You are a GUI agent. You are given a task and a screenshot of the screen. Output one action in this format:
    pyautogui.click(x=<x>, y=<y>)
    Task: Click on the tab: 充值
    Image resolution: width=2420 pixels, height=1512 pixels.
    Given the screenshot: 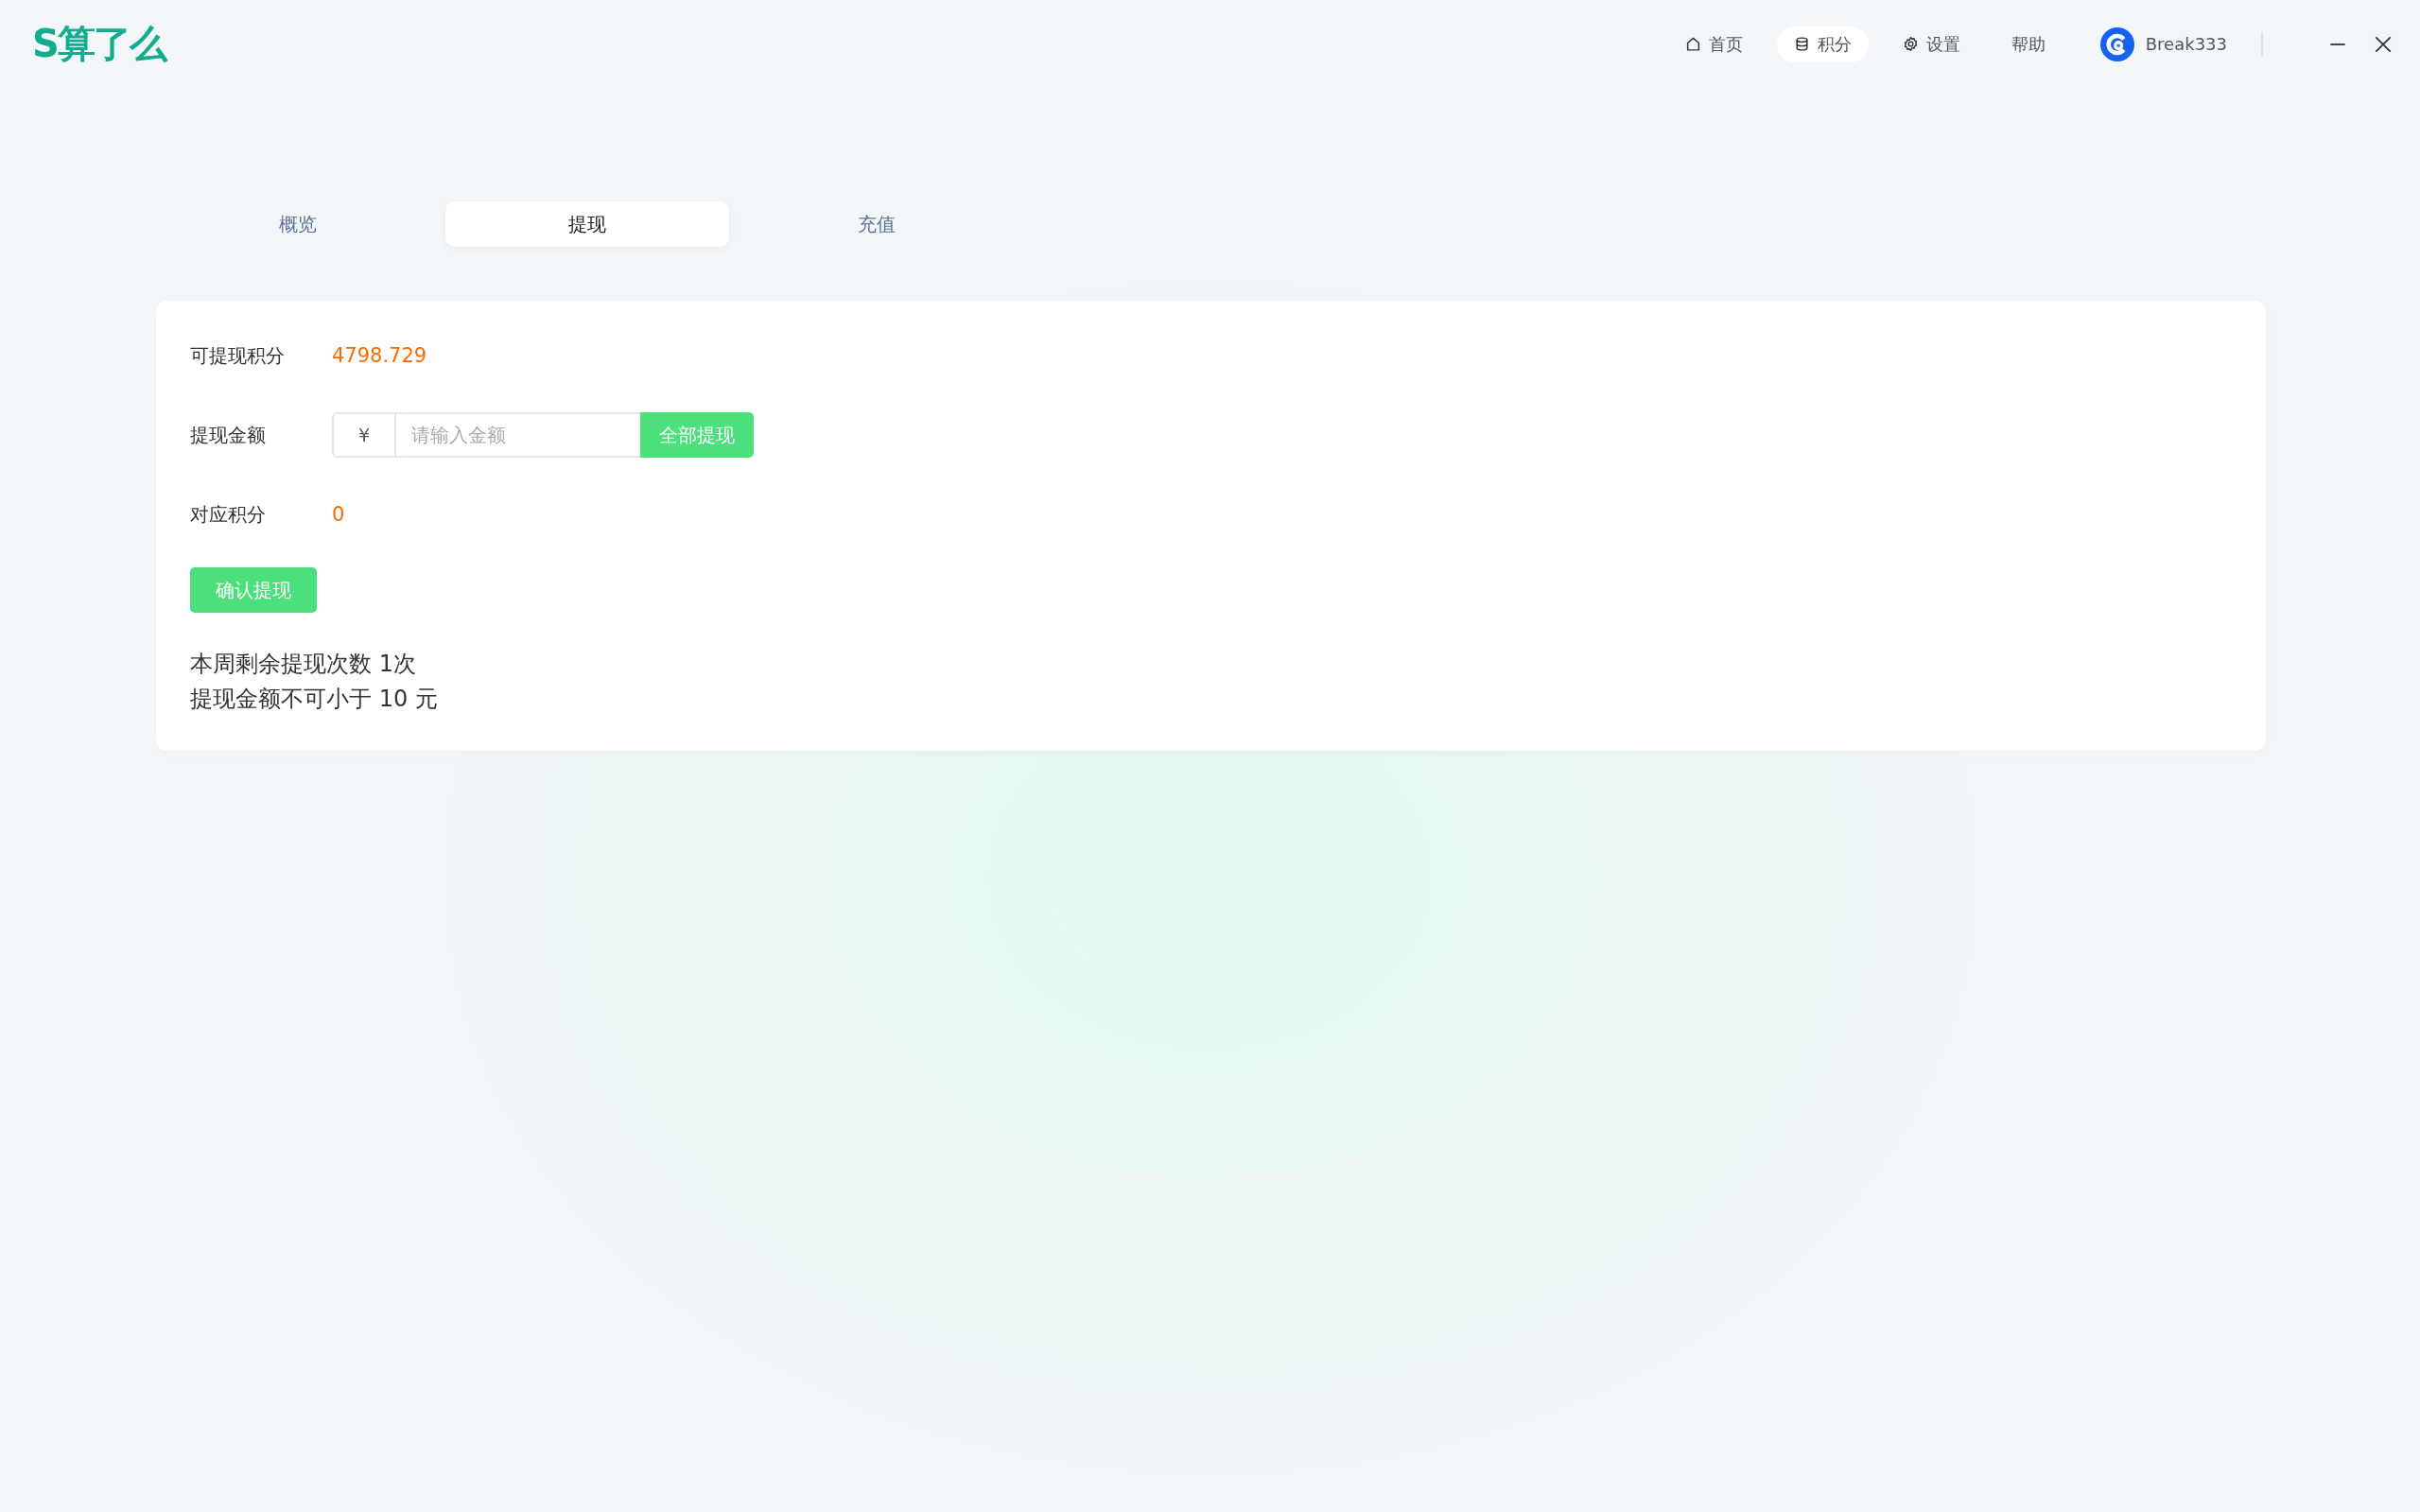 What is the action you would take?
    pyautogui.click(x=876, y=224)
    